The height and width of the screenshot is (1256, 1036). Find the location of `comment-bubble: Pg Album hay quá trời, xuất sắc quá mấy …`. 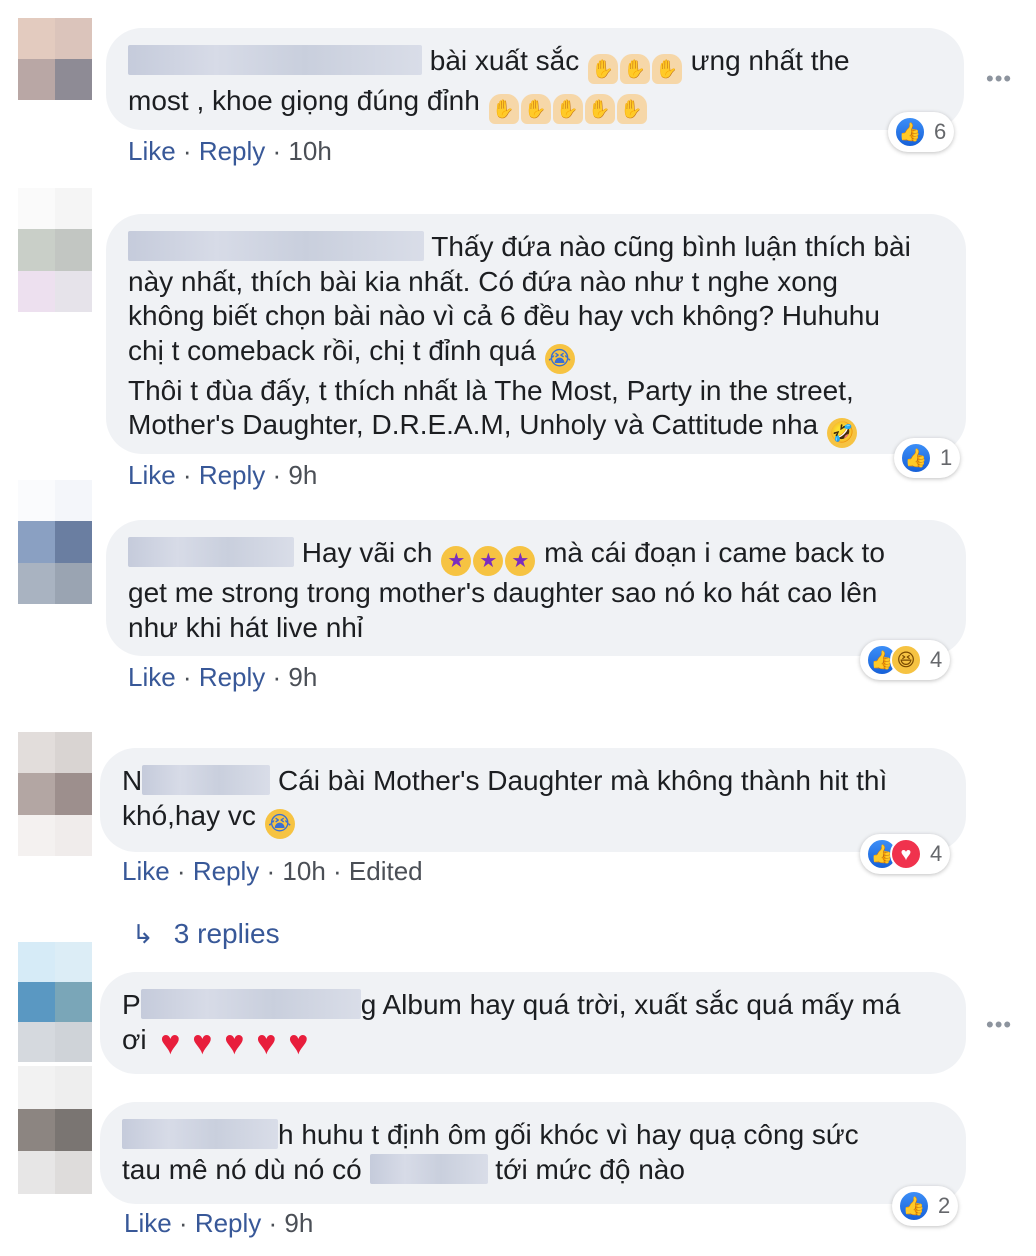

comment-bubble: Pg Album hay quá trời, xuất sắc quá mấy … is located at coordinates (533, 1023).